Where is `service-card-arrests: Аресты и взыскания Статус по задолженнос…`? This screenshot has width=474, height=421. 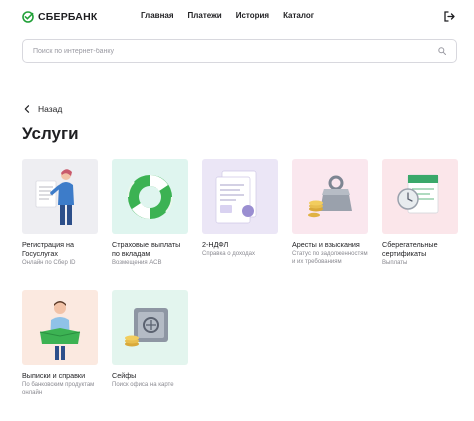
service-card-arrests: Аресты и взыскания Статус по задолженнос… is located at coordinates (330, 212).